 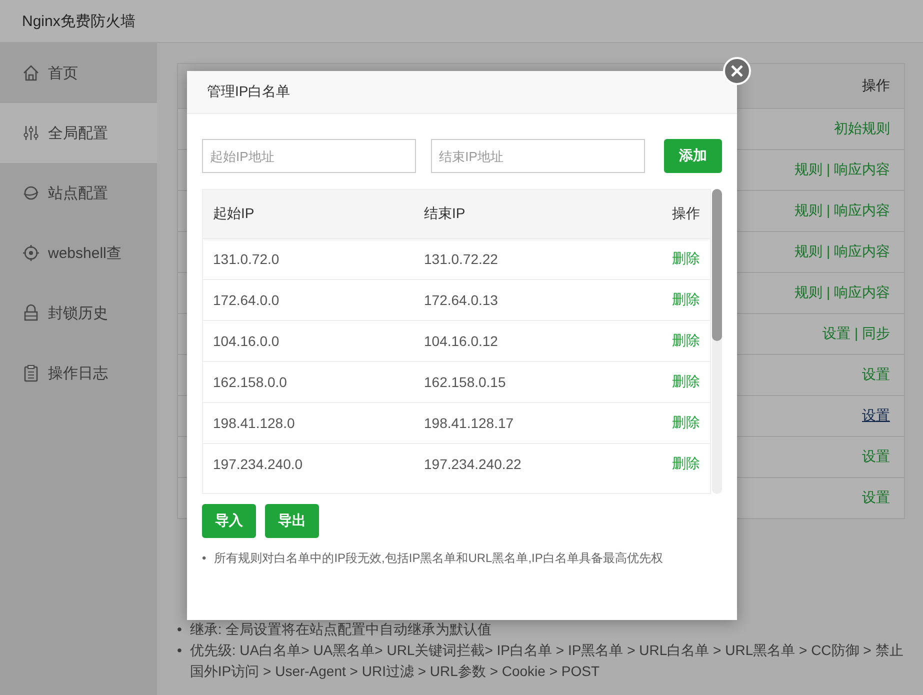 What do you see at coordinates (856, 334) in the screenshot?
I see `action-links: 设置 | 同步` at bounding box center [856, 334].